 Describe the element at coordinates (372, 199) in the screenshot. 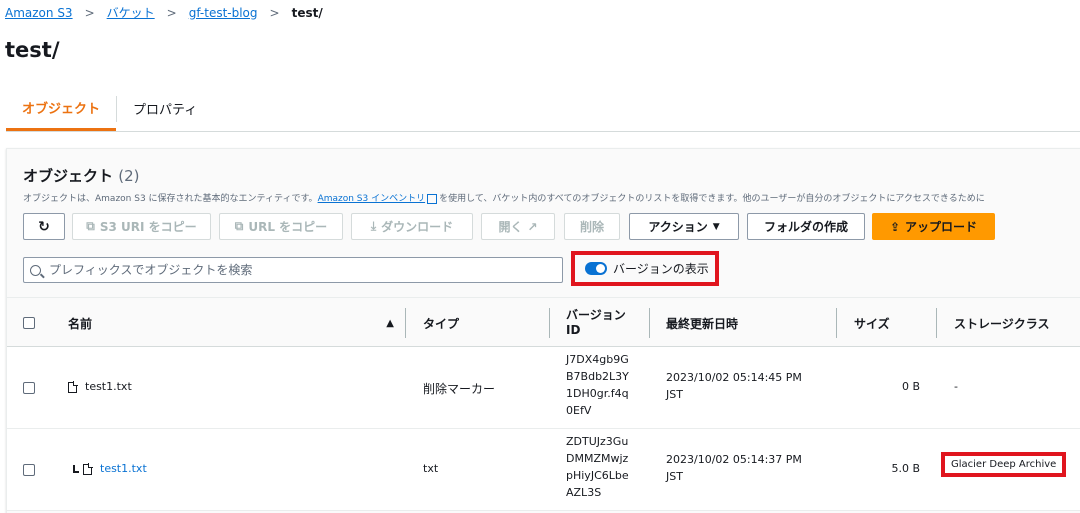

I see `inventory-link: Amazon S3 インベントリ` at that location.